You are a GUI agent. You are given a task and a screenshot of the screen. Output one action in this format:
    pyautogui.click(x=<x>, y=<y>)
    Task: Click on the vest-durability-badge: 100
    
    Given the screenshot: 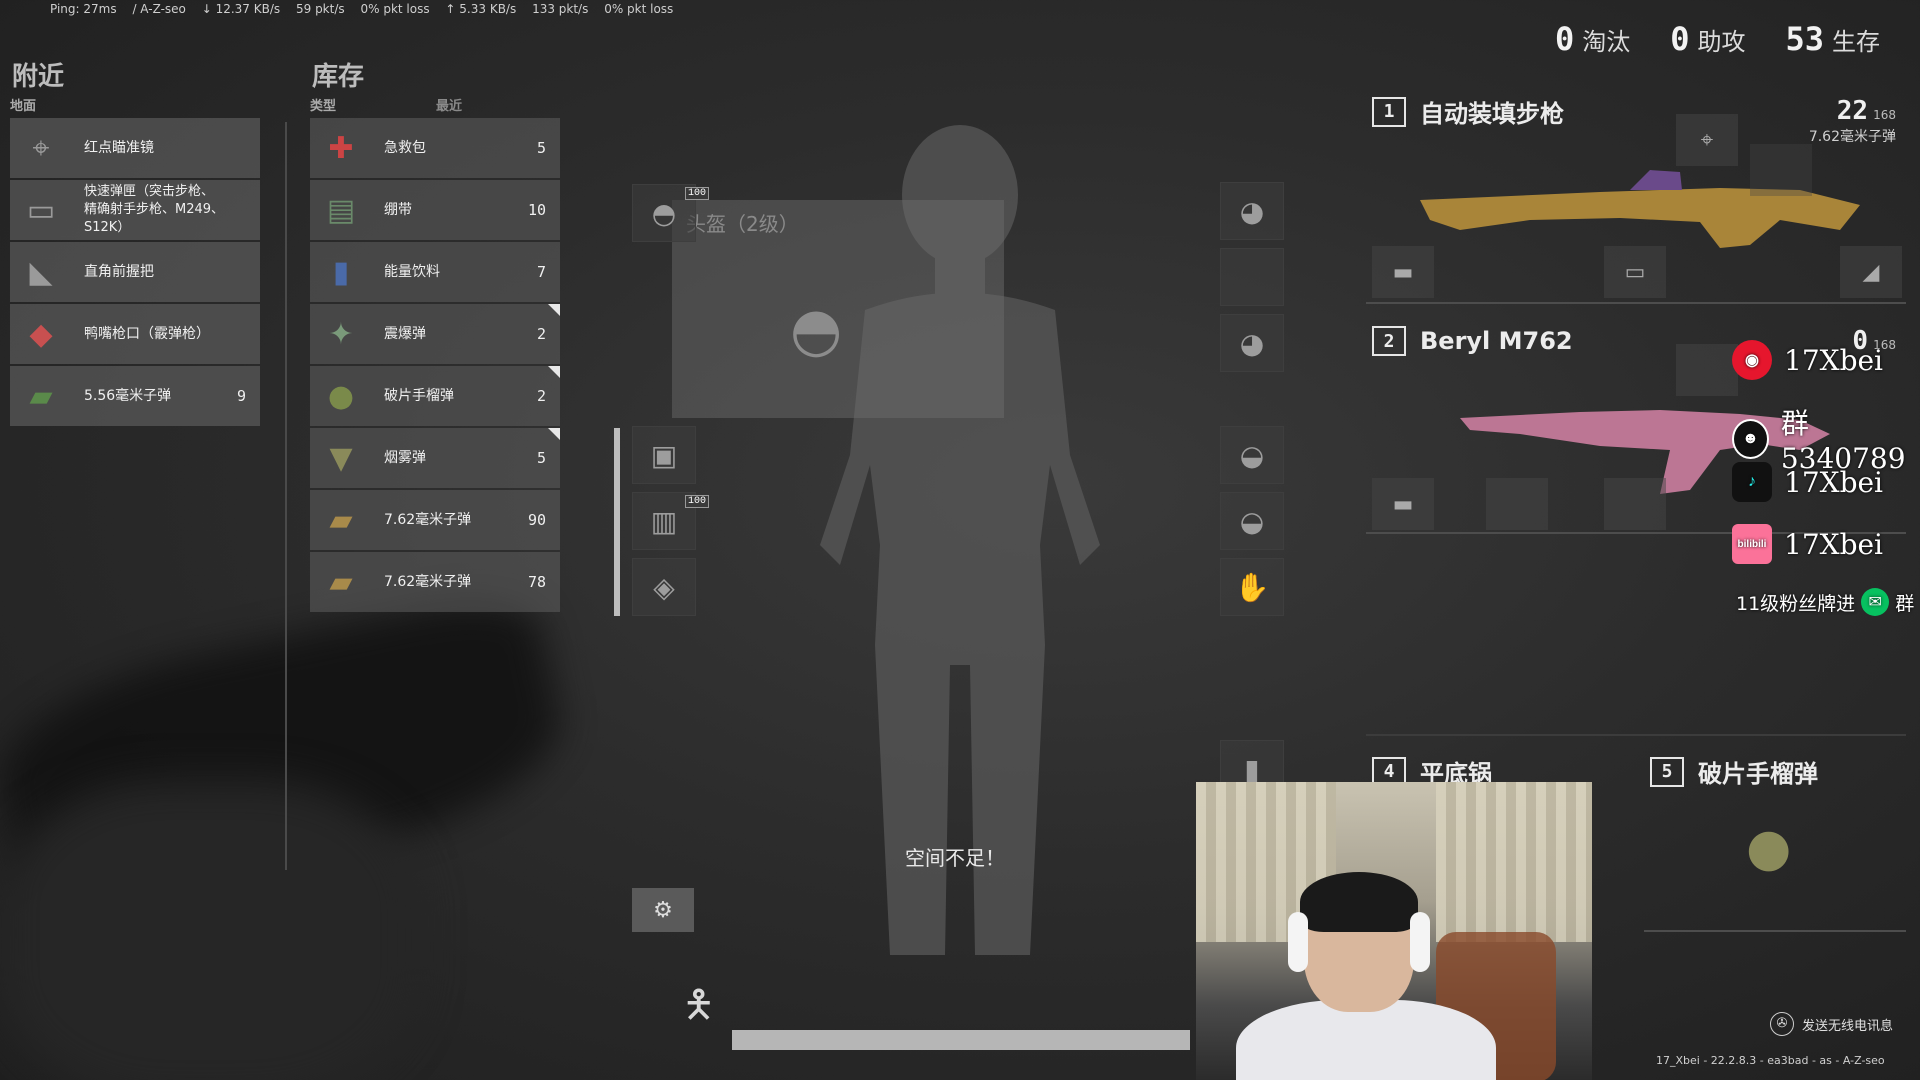 What is the action you would take?
    pyautogui.click(x=696, y=501)
    